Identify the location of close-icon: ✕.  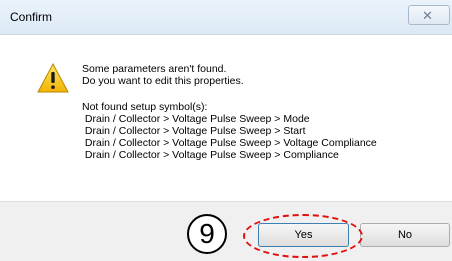
(427, 15).